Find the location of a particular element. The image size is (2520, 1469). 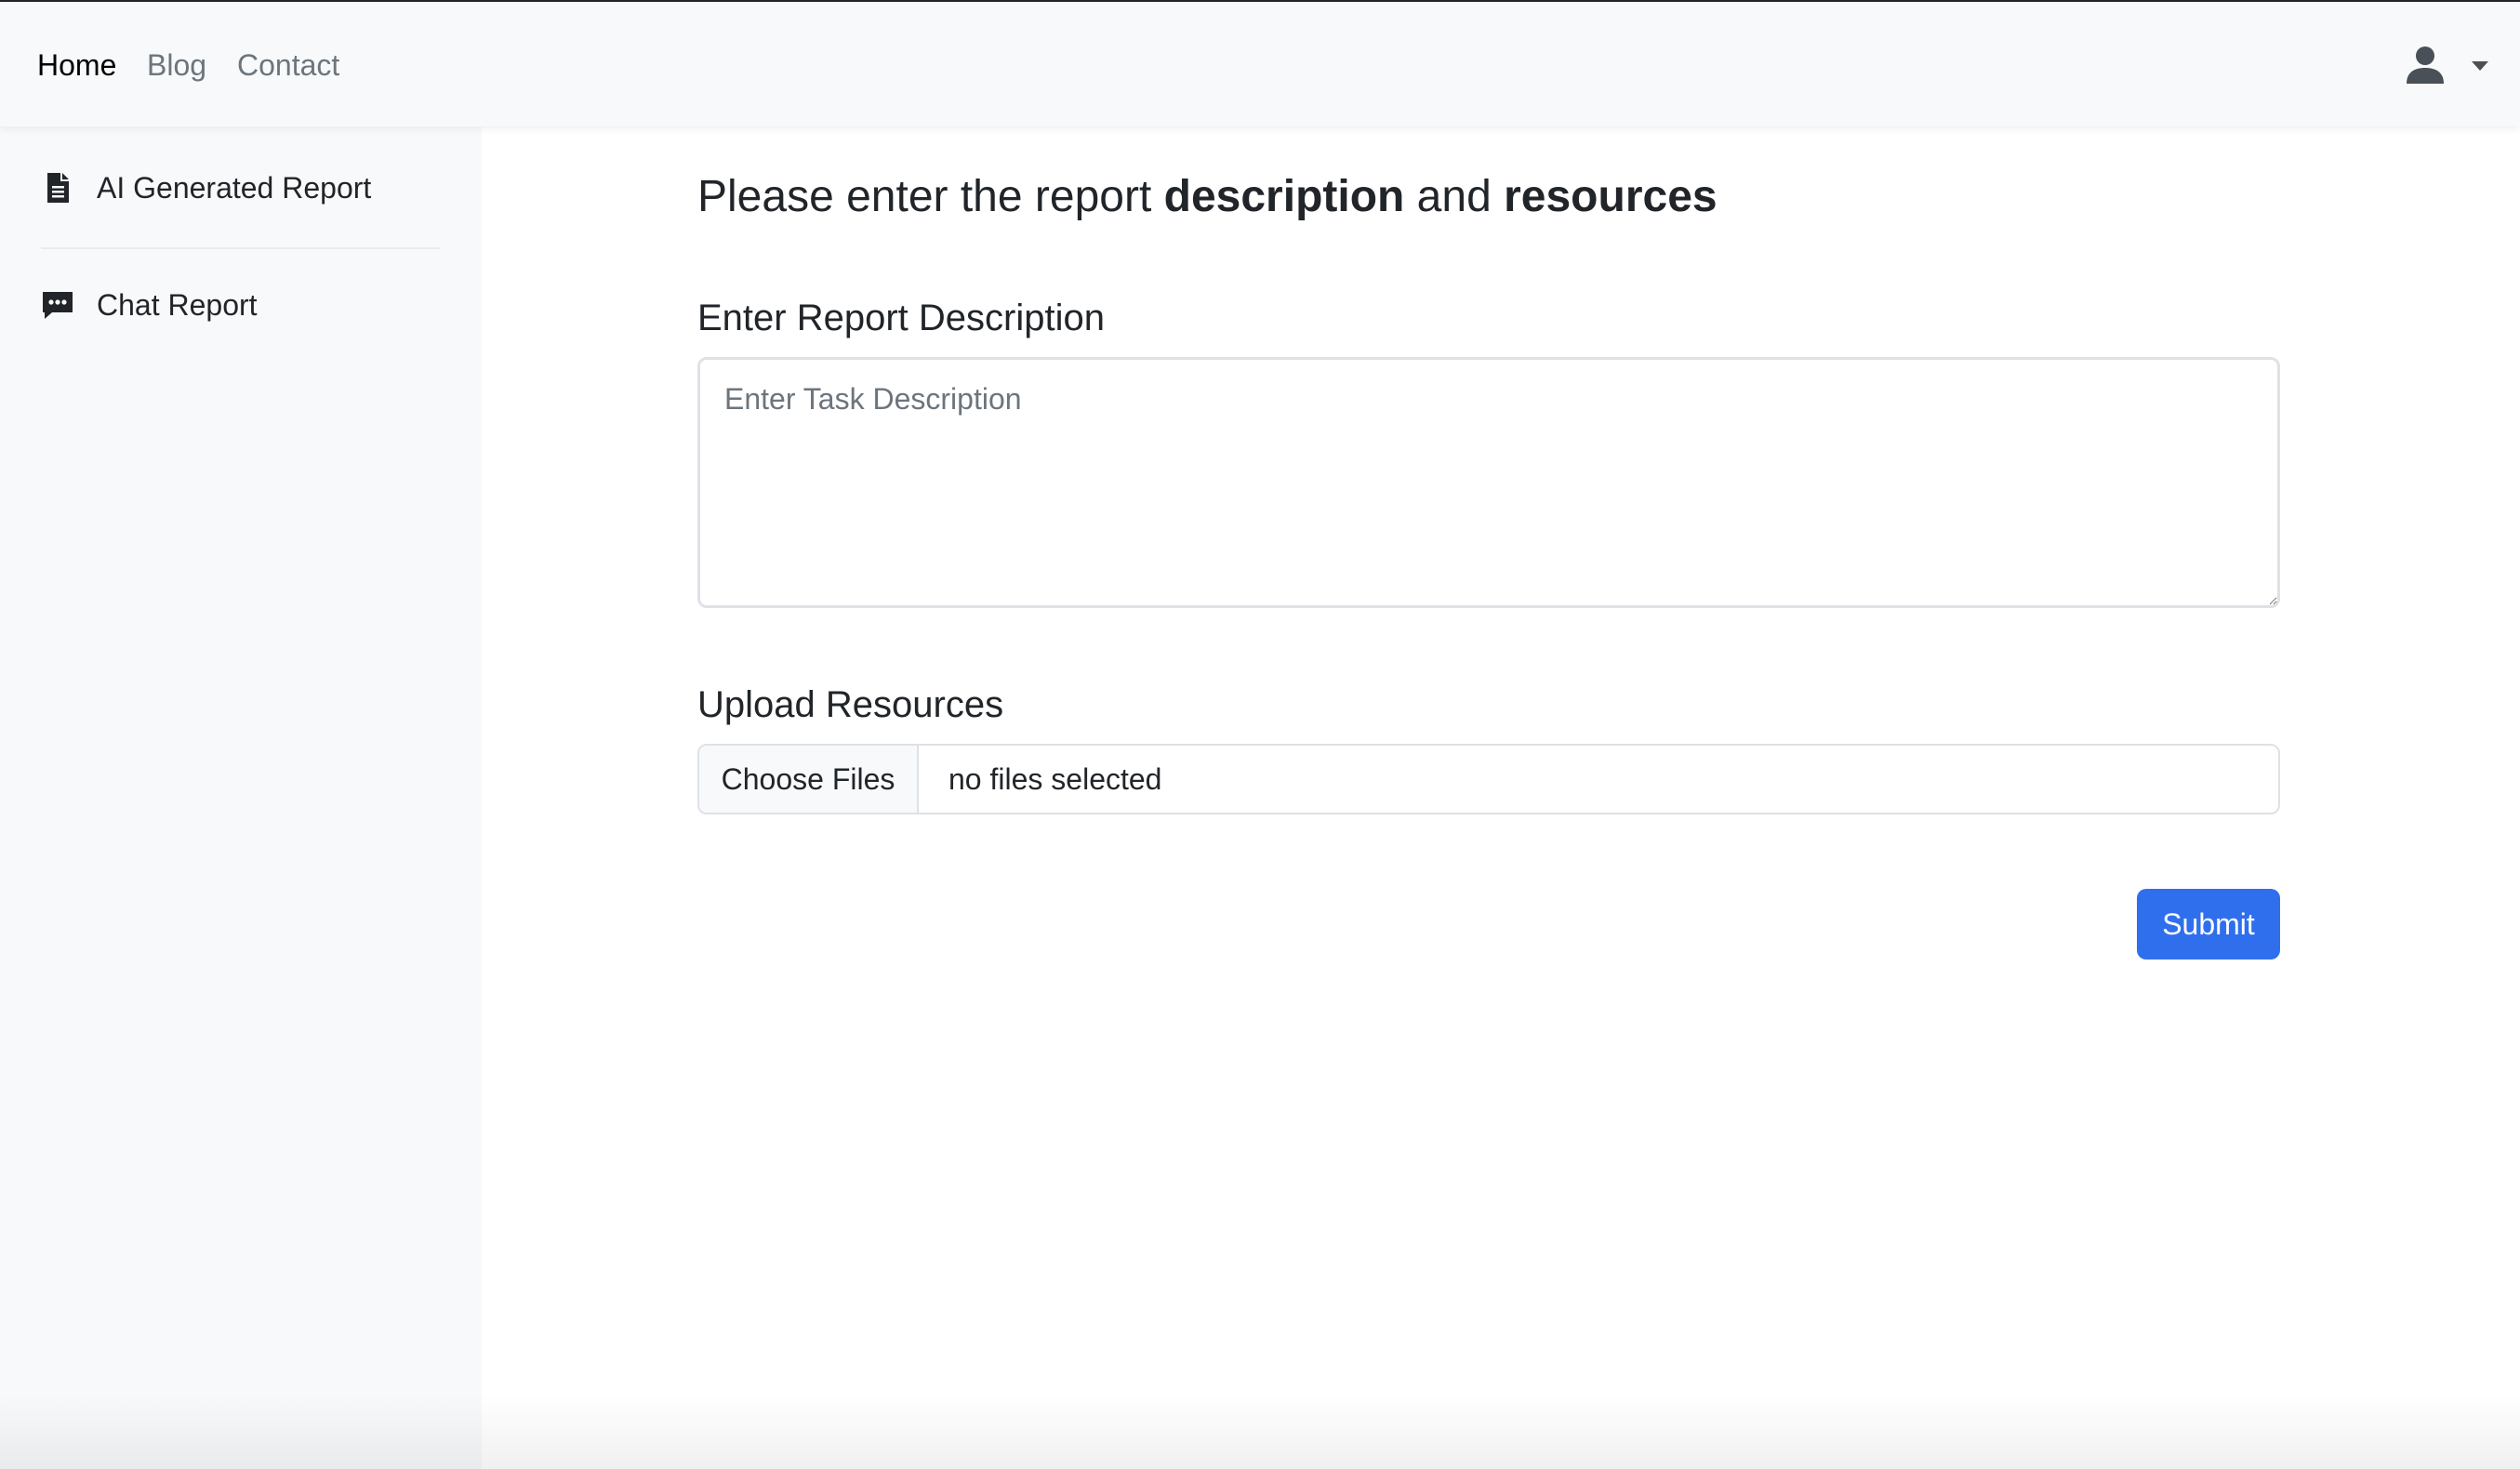

user-icon is located at coordinates (2425, 65).